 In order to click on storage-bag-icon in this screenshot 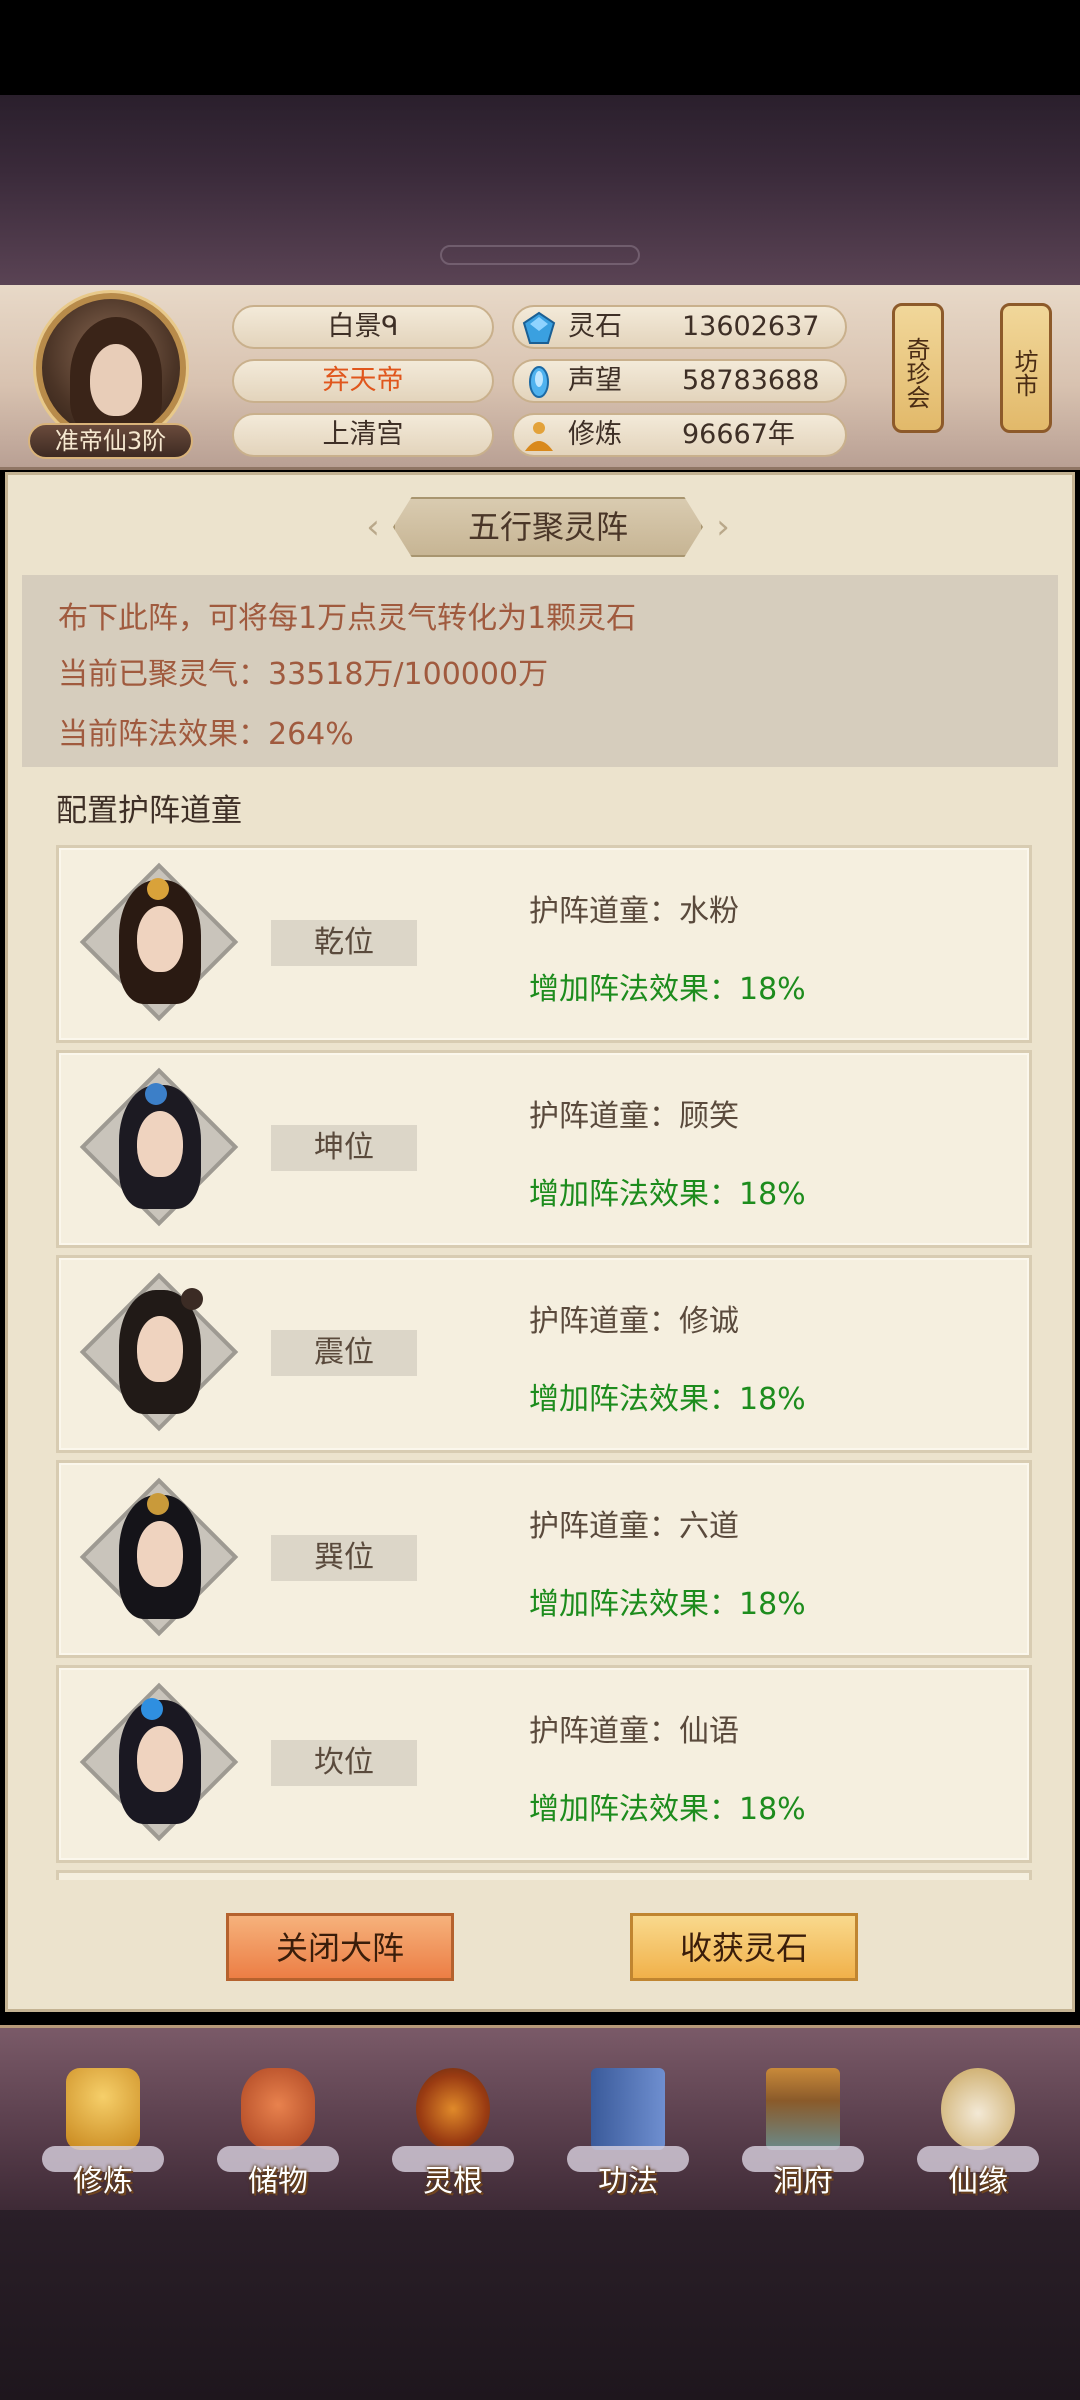, I will do `click(278, 2109)`.